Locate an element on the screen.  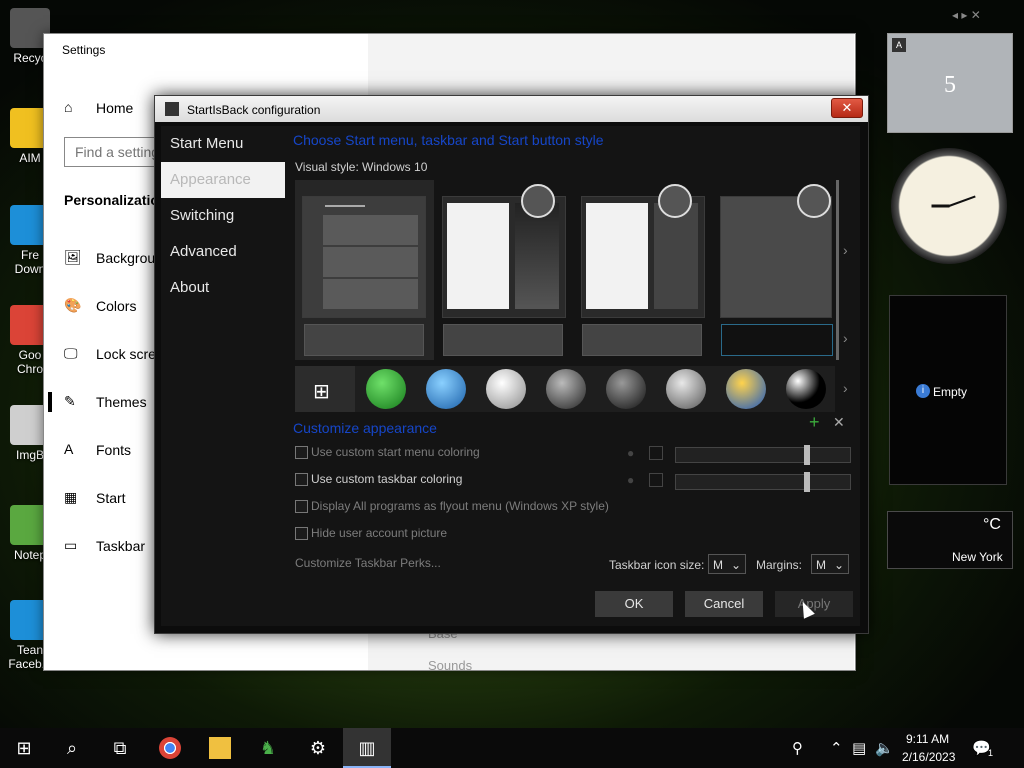
info-icon: i is located at coordinates (923, 391).